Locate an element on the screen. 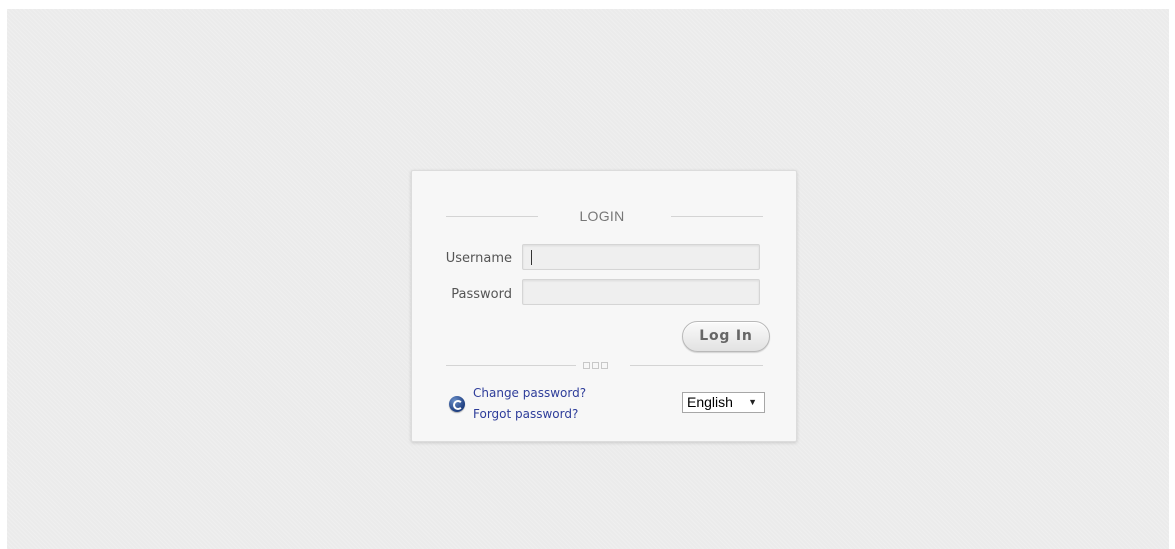 The width and height of the screenshot is (1175, 549). divider-ornament is located at coordinates (595, 365).